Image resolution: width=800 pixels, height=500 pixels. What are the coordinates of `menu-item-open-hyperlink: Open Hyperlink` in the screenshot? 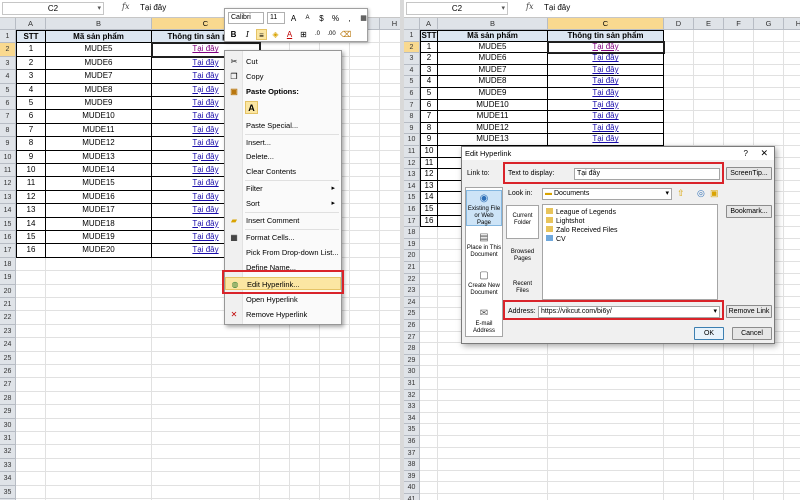 It's located at (283, 299).